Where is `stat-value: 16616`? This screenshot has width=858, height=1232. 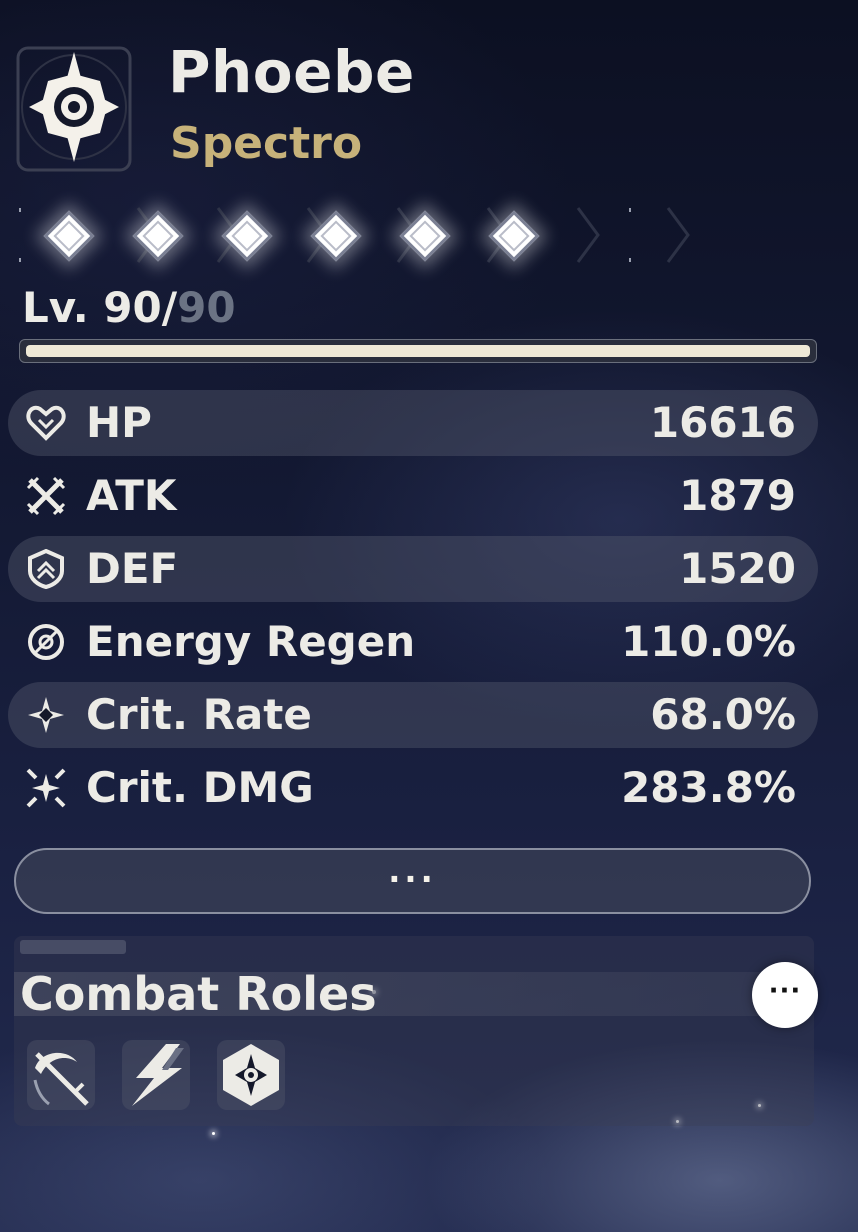 stat-value: 16616 is located at coordinates (722, 422).